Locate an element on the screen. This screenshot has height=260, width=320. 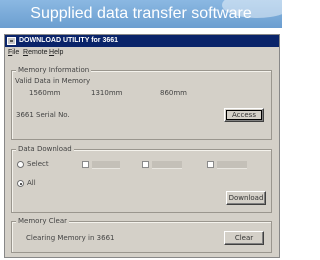
all-label: All is located at coordinates (31, 183).